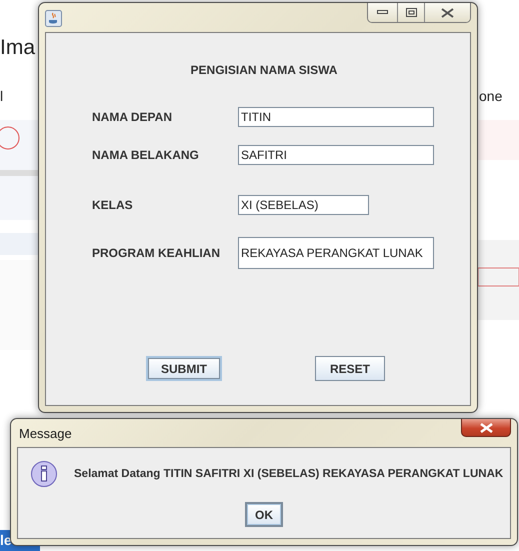 The image size is (519, 551). I want to click on field-label: NAMA BELAKANG, so click(146, 155).